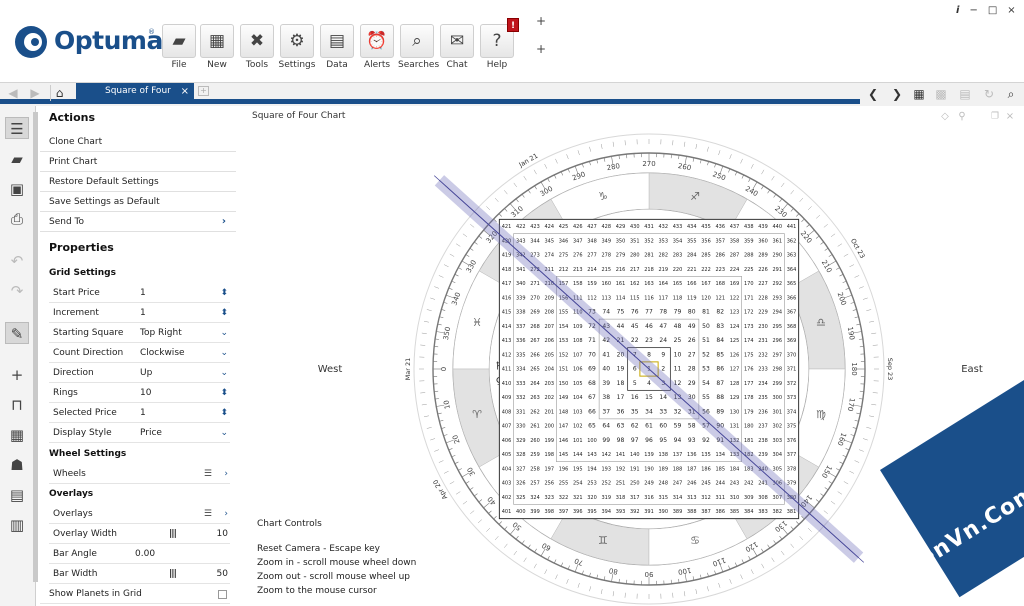 The image size is (1024, 606). What do you see at coordinates (541, 21) in the screenshot?
I see `add-top-plus: +` at bounding box center [541, 21].